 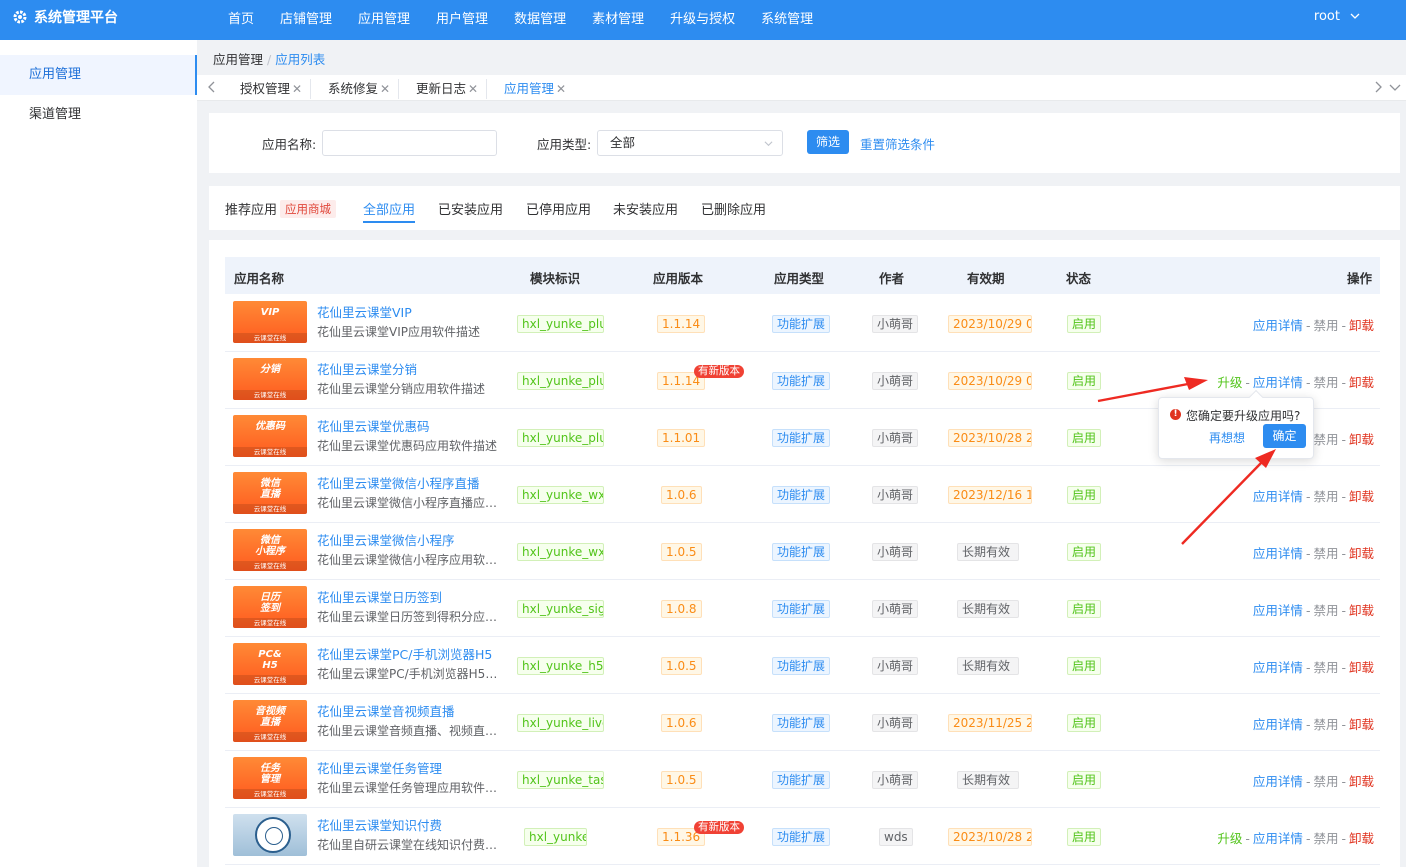 What do you see at coordinates (787, 17) in the screenshot?
I see `nav-system: 系统管理` at bounding box center [787, 17].